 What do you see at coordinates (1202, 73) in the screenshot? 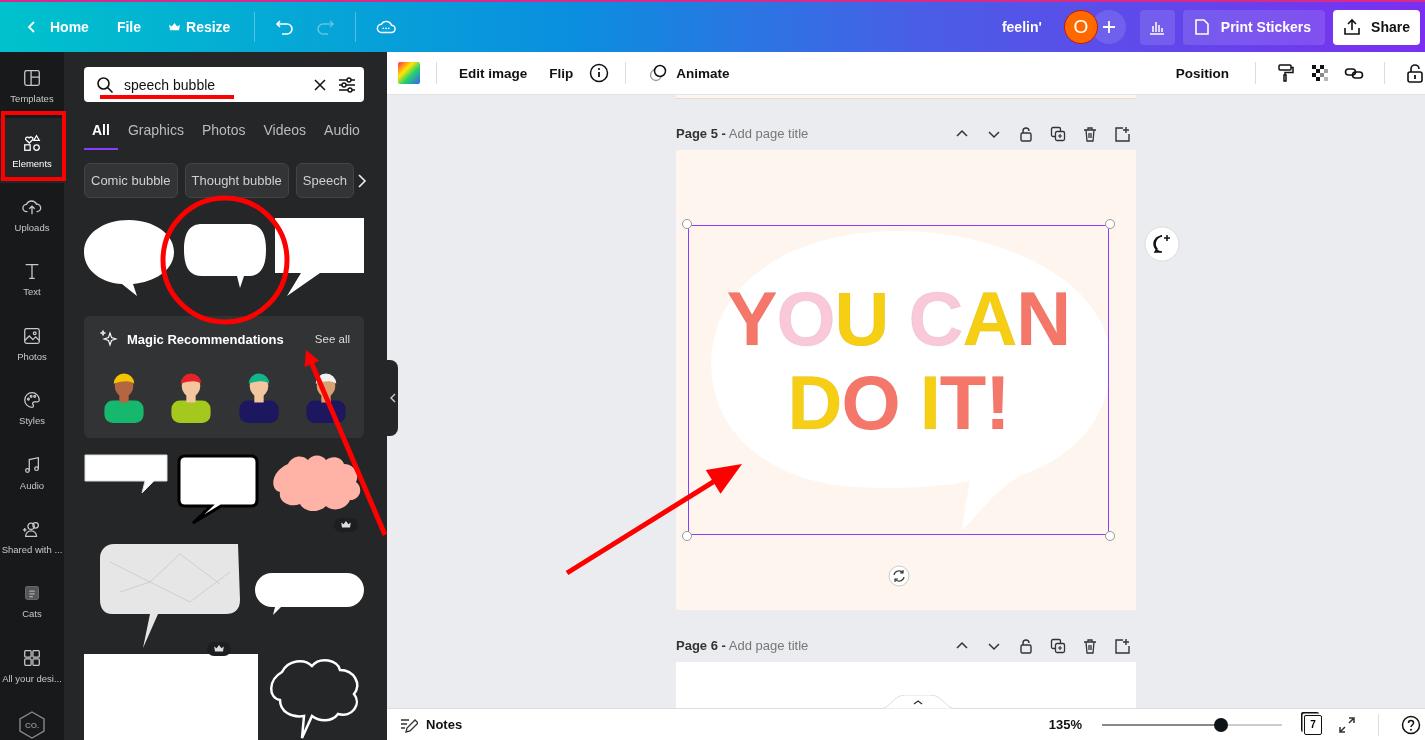
I see `position-button: Position` at bounding box center [1202, 73].